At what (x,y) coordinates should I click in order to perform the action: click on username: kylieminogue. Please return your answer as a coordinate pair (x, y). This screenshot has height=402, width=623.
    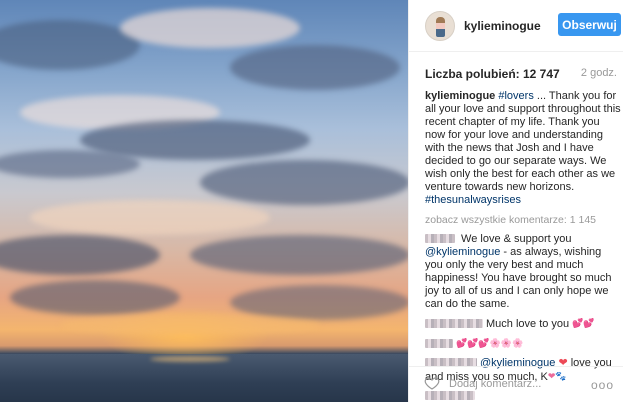
    Looking at the image, I should click on (502, 26).